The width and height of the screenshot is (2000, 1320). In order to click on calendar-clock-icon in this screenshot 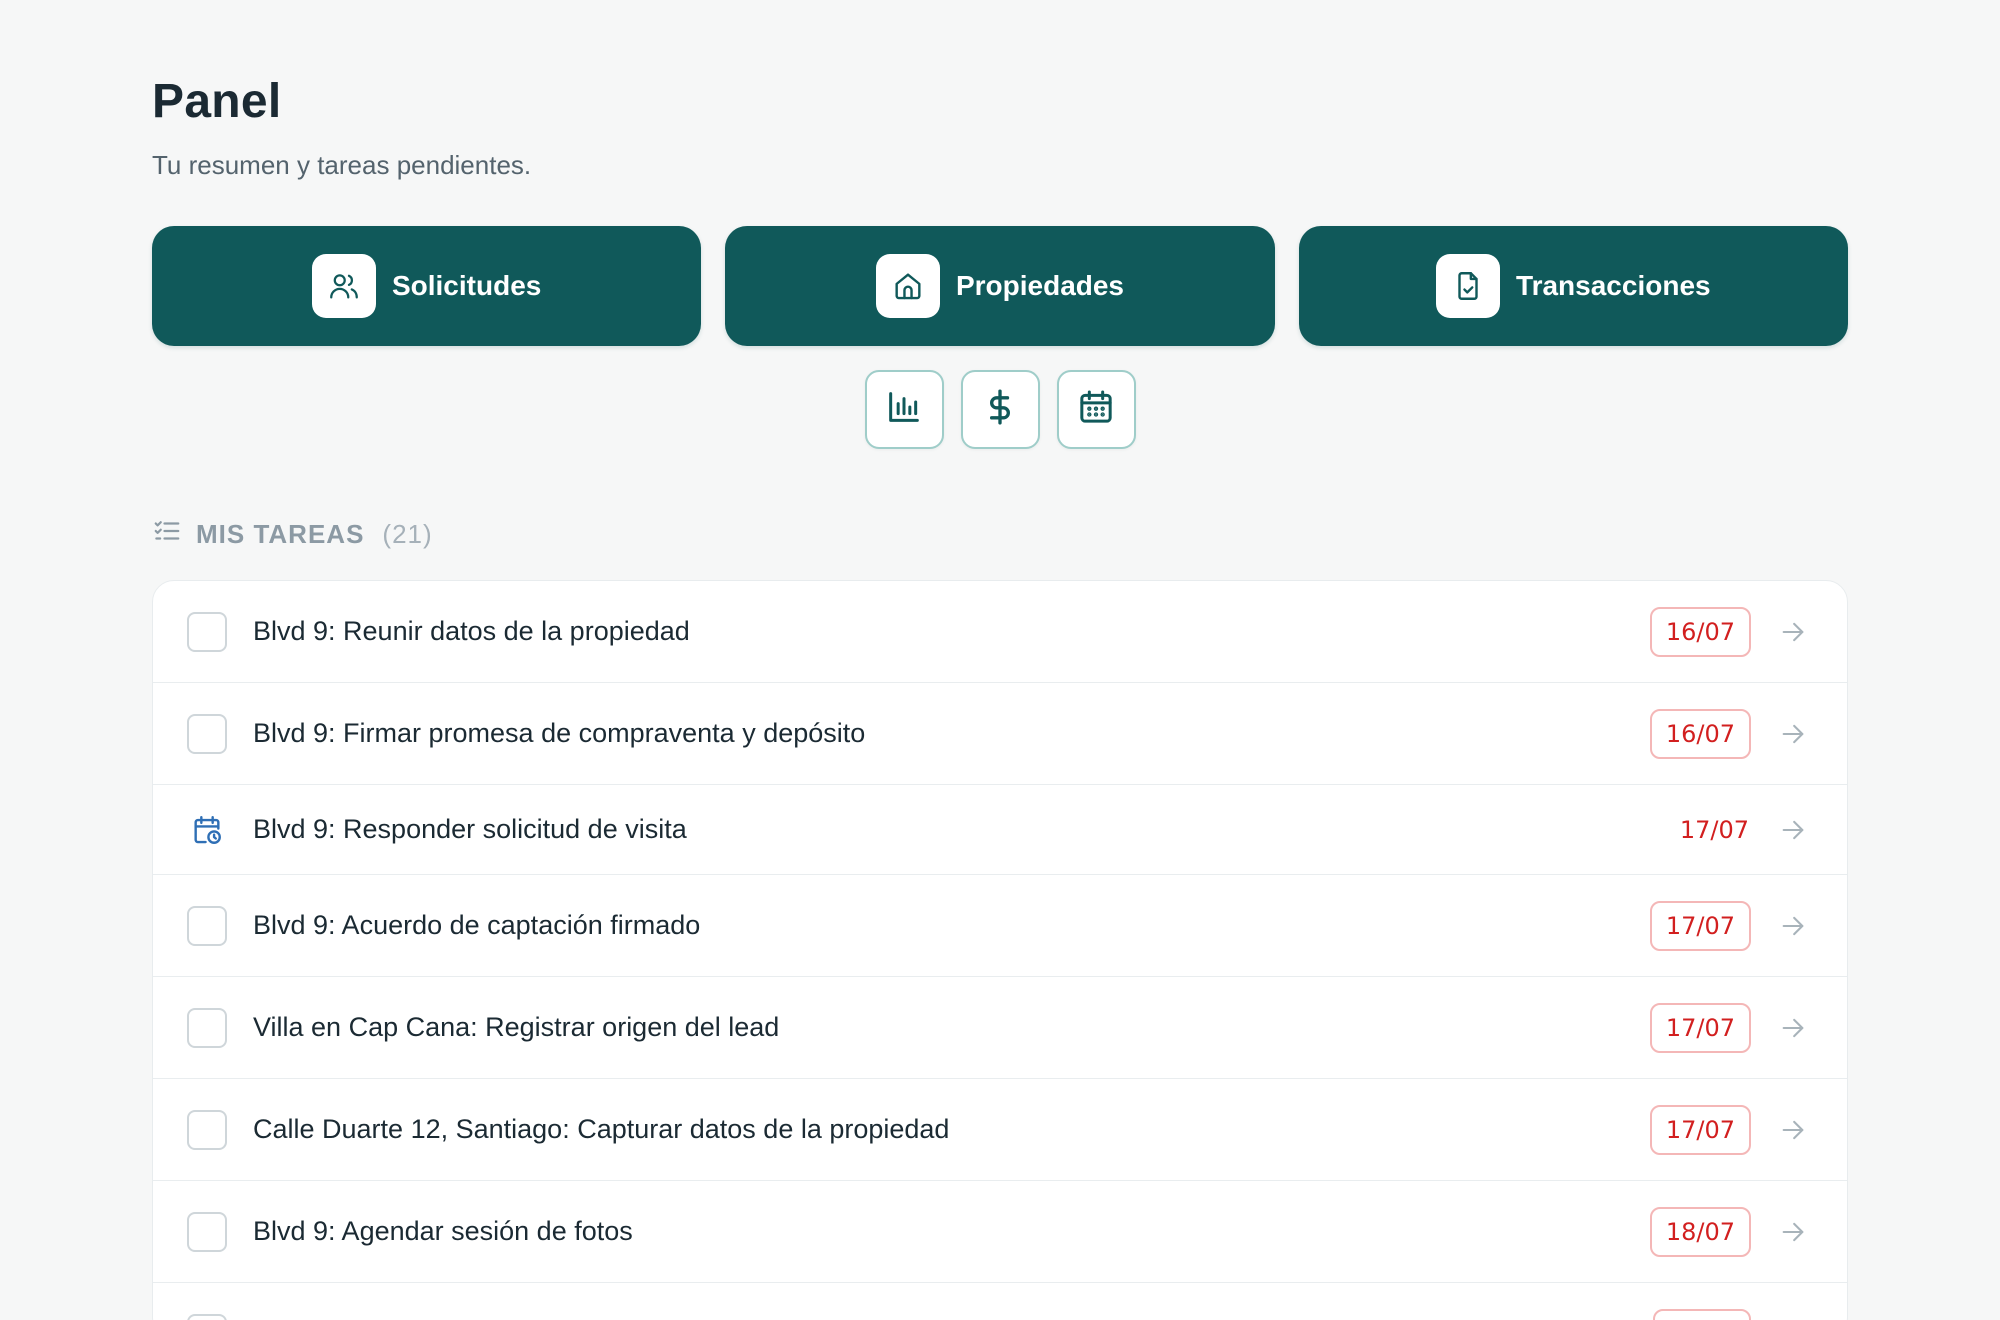, I will do `click(207, 830)`.